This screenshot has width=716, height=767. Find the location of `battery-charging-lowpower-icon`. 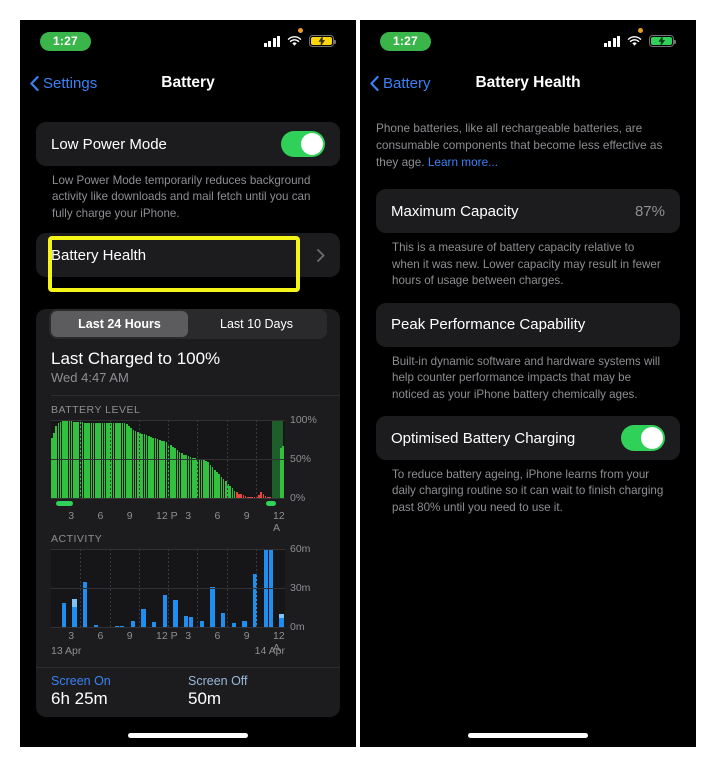

battery-charging-lowpower-icon is located at coordinates (322, 41).